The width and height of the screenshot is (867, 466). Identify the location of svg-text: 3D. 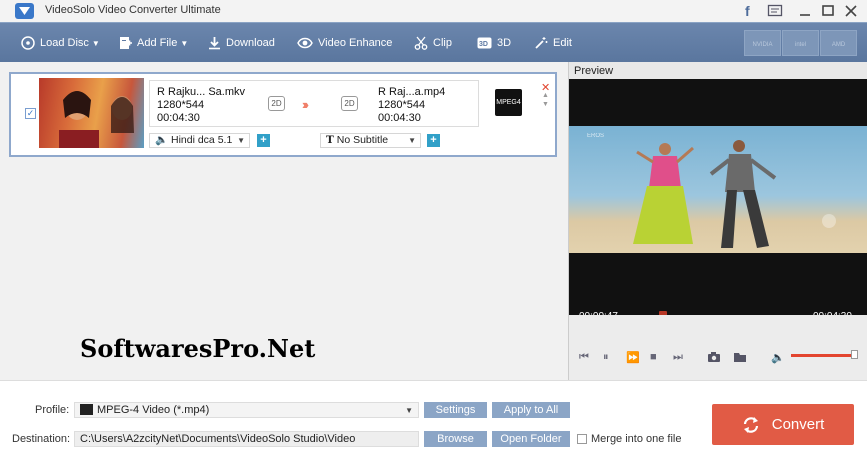
(483, 44).